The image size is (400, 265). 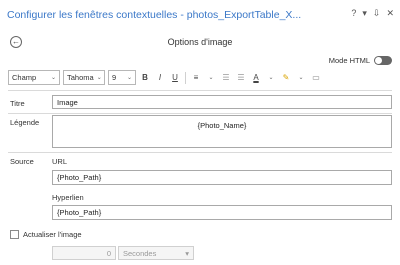 What do you see at coordinates (14, 234) in the screenshot?
I see `refresh-image-checkbox` at bounding box center [14, 234].